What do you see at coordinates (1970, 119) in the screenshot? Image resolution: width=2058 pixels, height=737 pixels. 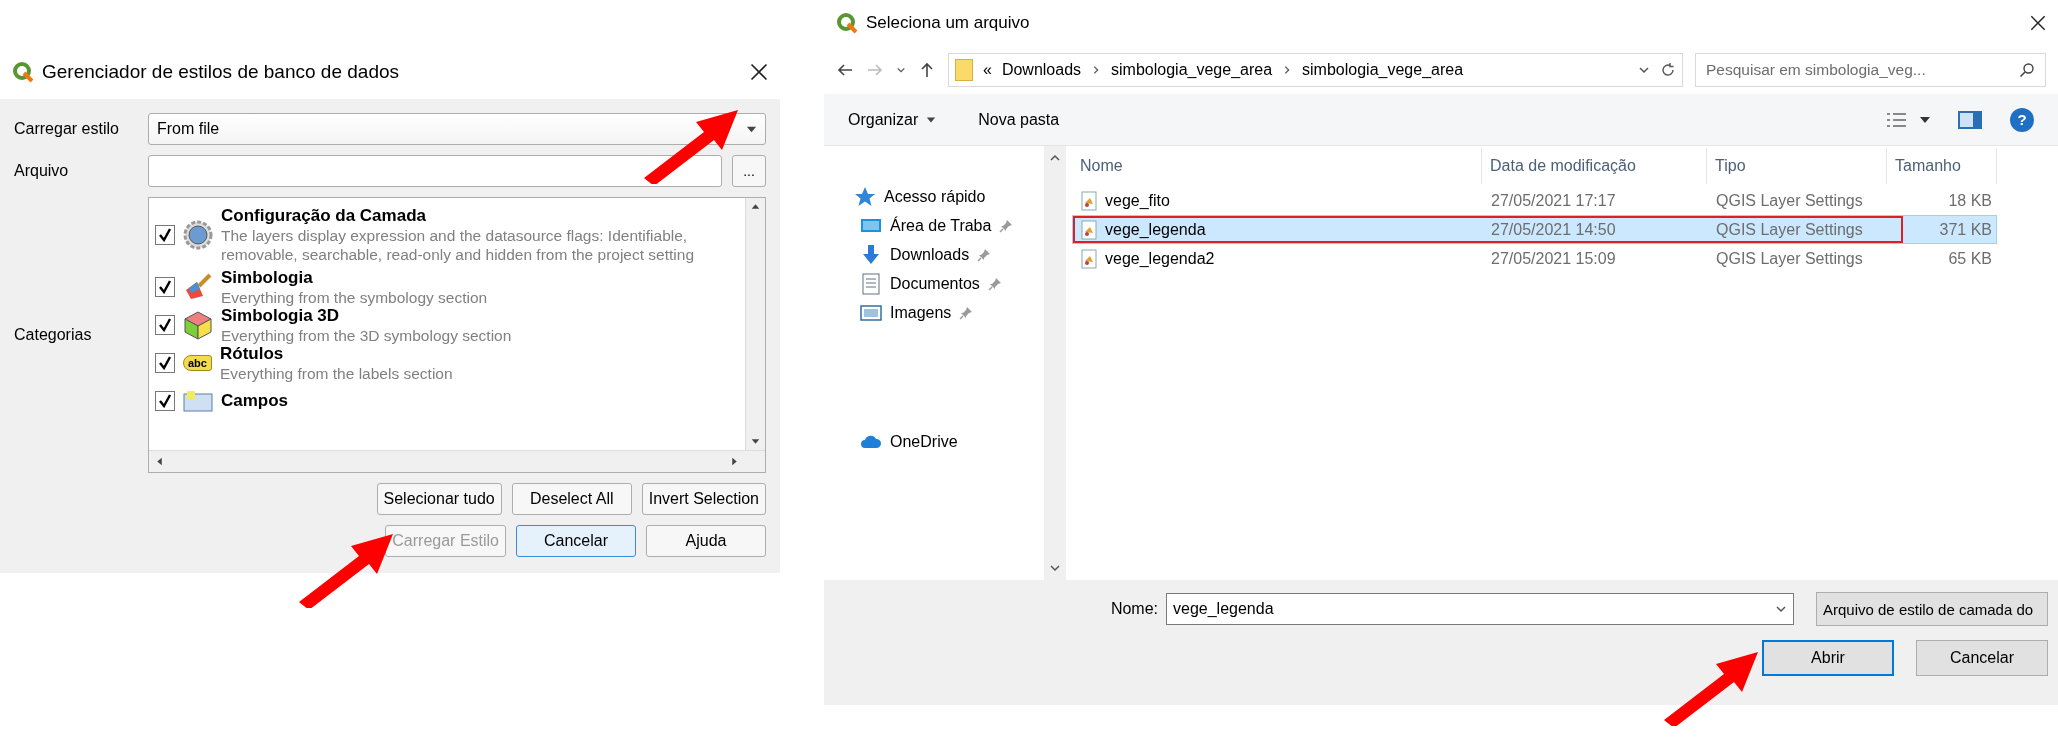 I see `preview-pane-icon` at bounding box center [1970, 119].